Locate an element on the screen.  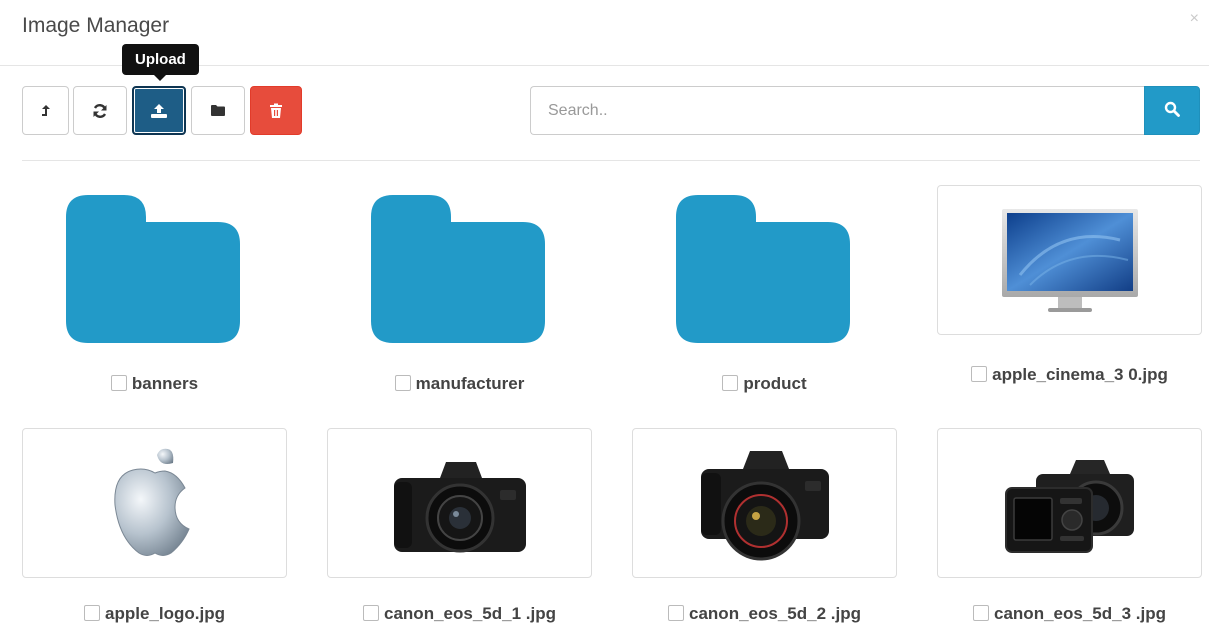
close-button: × is located at coordinates (1194, 19).